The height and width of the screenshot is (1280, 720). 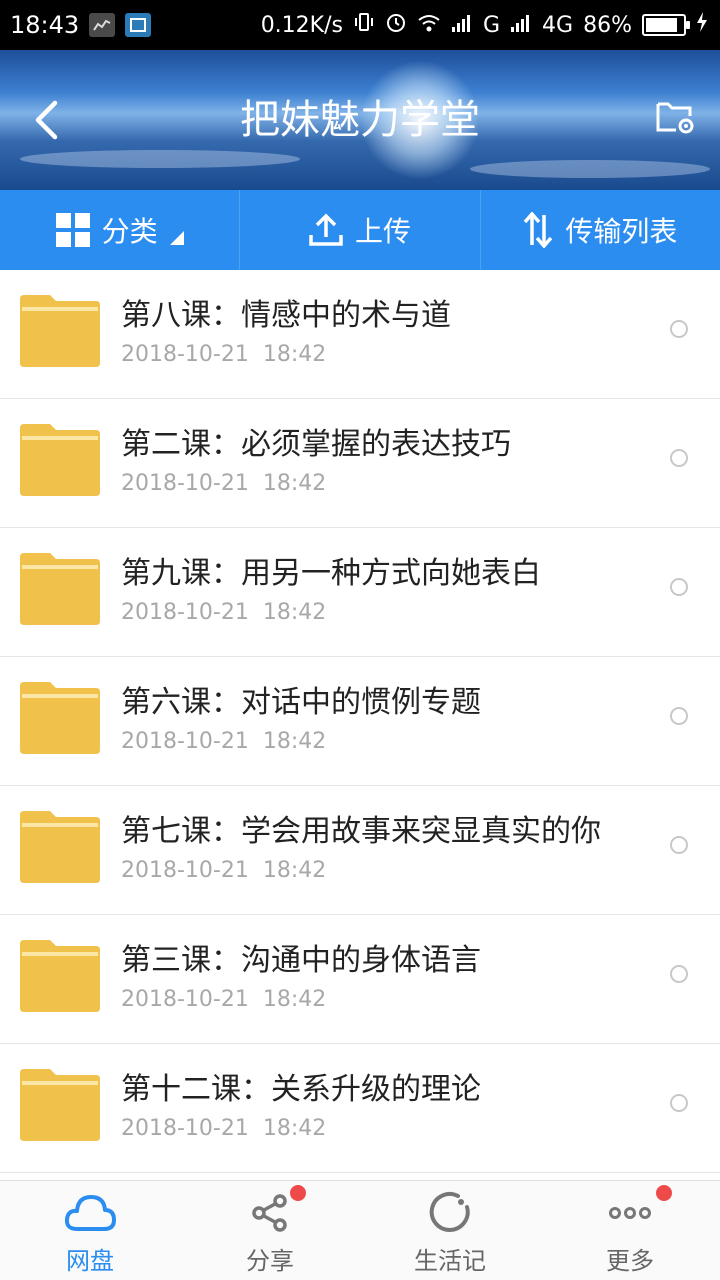 What do you see at coordinates (138, 25) in the screenshot?
I see `screenshot-icon` at bounding box center [138, 25].